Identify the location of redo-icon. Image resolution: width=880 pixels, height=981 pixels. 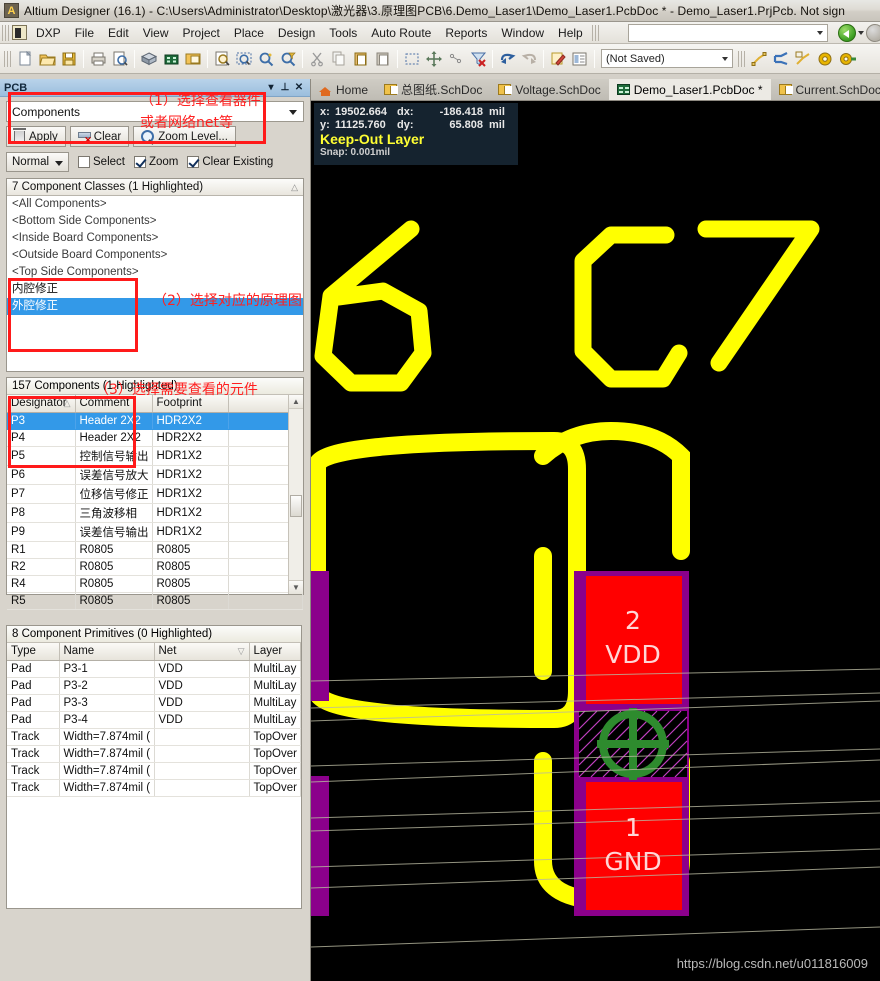
(529, 59).